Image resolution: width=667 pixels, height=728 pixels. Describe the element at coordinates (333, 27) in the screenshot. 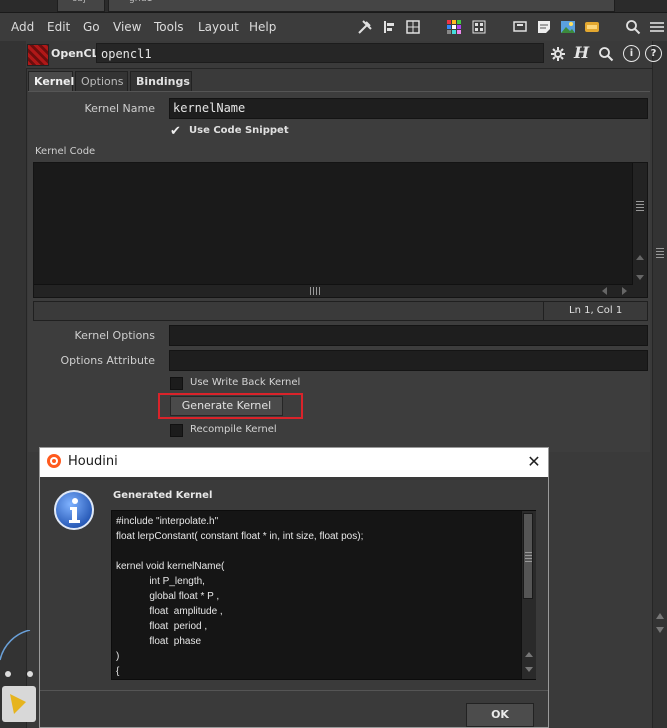

I see `menu-bar: Add Edit Go View Tools Layout Help` at that location.